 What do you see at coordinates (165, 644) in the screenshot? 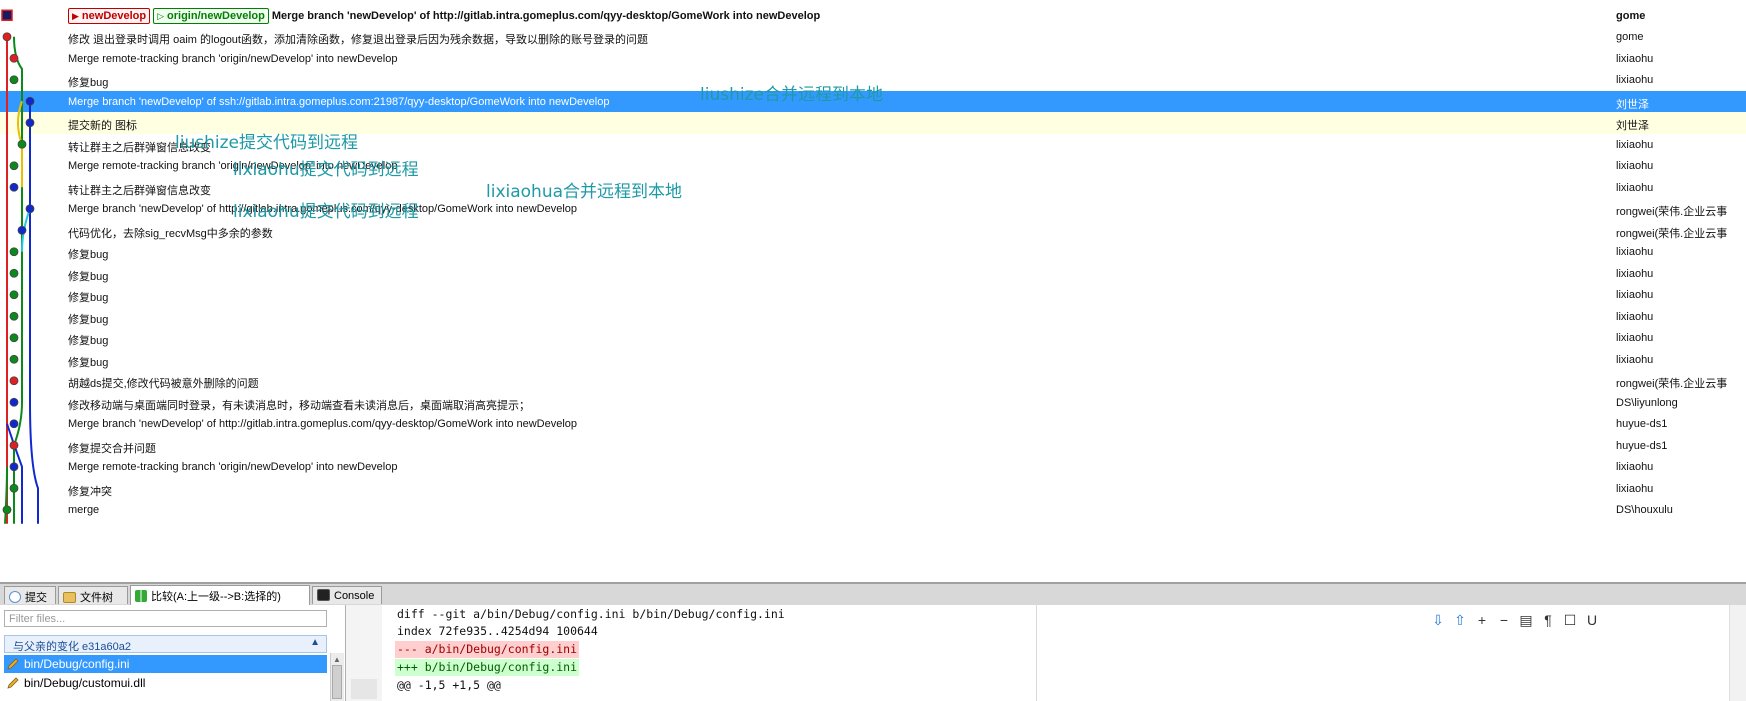
I see `parent-changes-header: 与父亲的变化 e31a60a2 ▲` at bounding box center [165, 644].